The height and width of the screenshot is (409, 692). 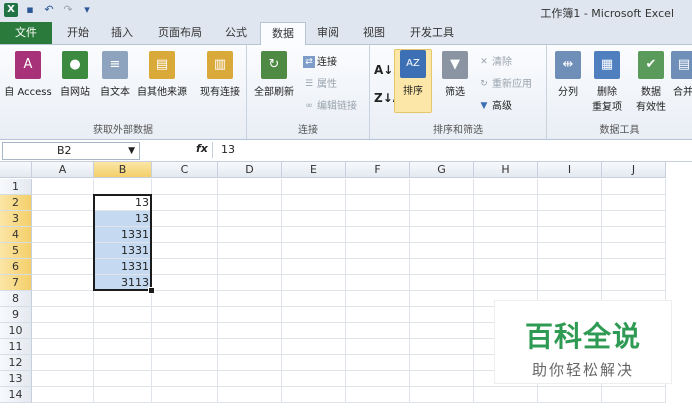 What do you see at coordinates (506, 187) in the screenshot?
I see `cell-h1` at bounding box center [506, 187].